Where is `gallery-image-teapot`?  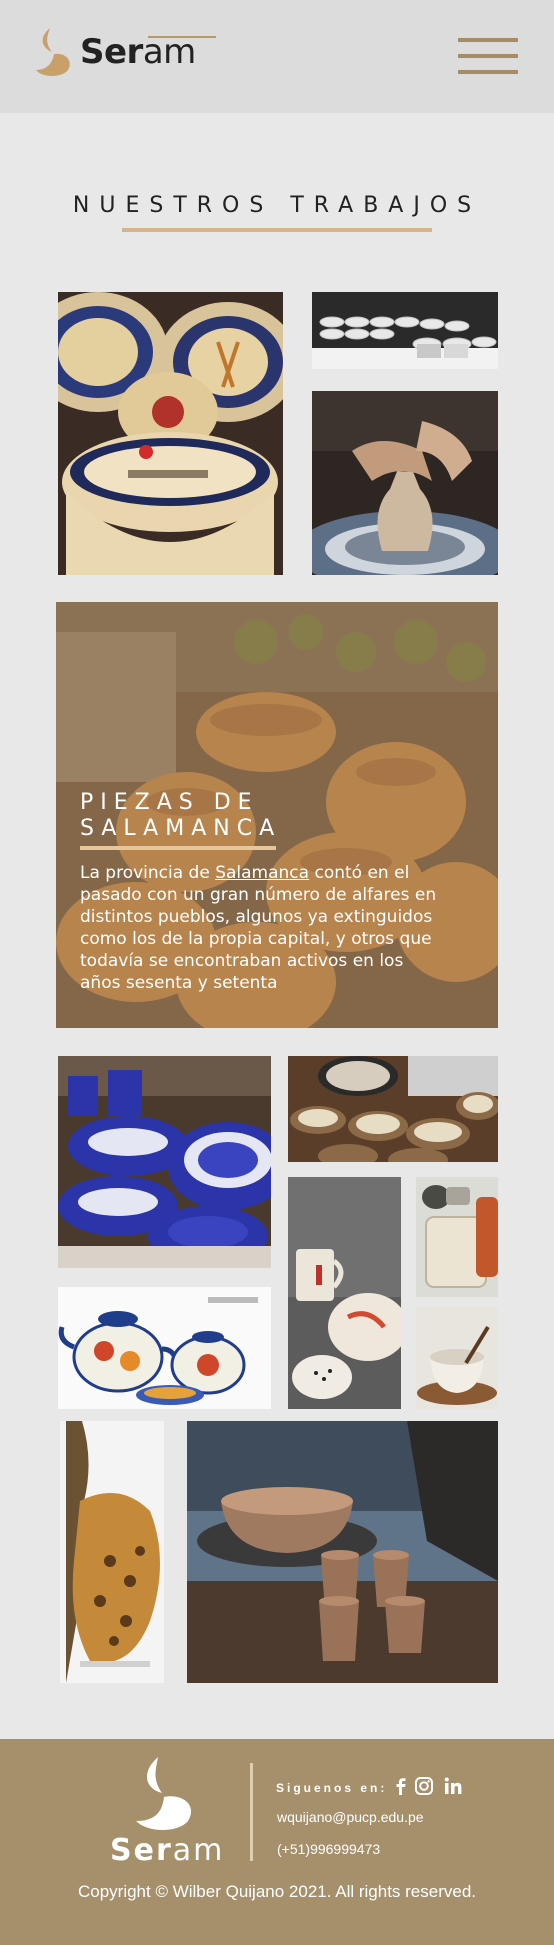
gallery-image-teapot is located at coordinates (164, 1348).